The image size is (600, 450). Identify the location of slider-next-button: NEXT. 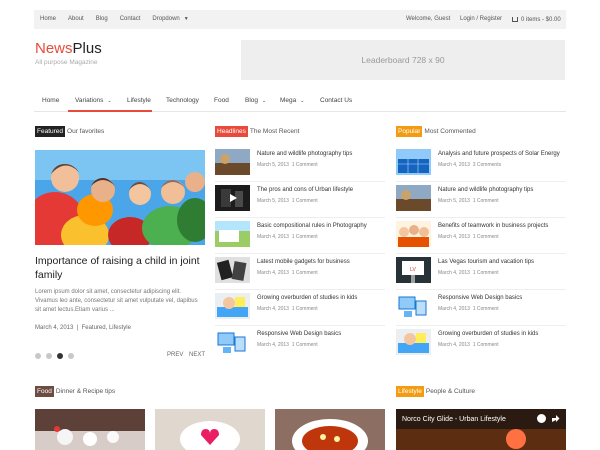
(197, 355).